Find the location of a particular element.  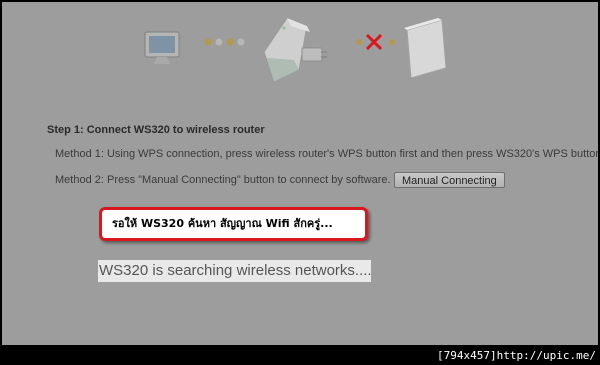

connection-illustration is located at coordinates (295, 50).